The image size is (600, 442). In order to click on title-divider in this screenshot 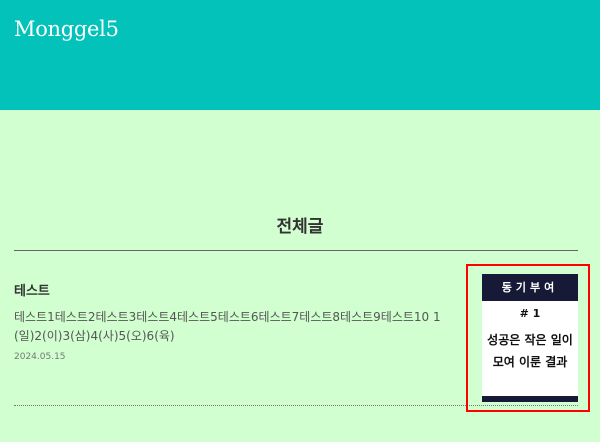, I will do `click(296, 250)`.